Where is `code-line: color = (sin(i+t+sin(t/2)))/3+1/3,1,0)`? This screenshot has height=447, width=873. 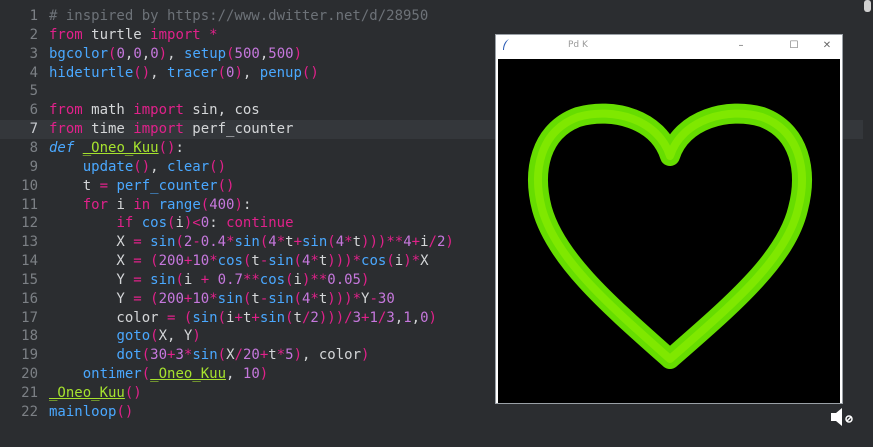 code-line: color = (sin(i+t+sin(t/2)))/3+1/3,1,0) is located at coordinates (243, 318).